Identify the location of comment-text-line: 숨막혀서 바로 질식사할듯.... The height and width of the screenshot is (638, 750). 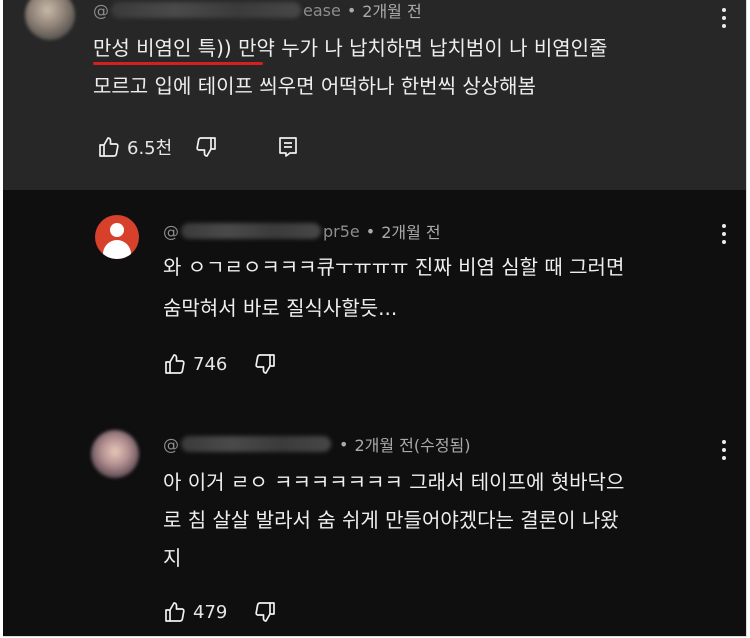
(280, 308).